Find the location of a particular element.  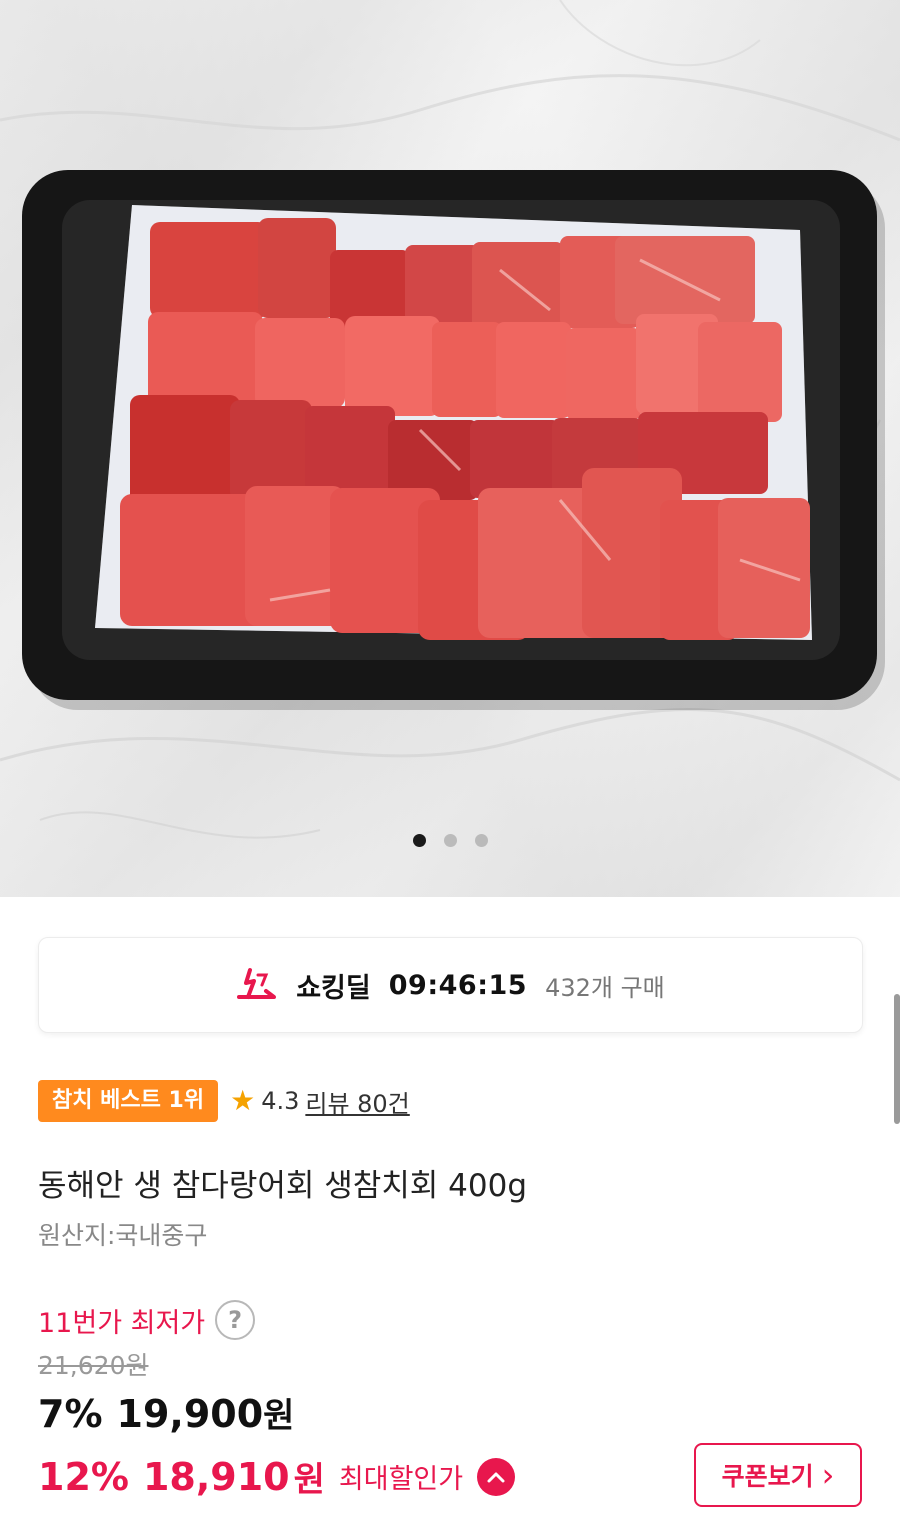

sale-discount-percent: 7% is located at coordinates (70, 1414).